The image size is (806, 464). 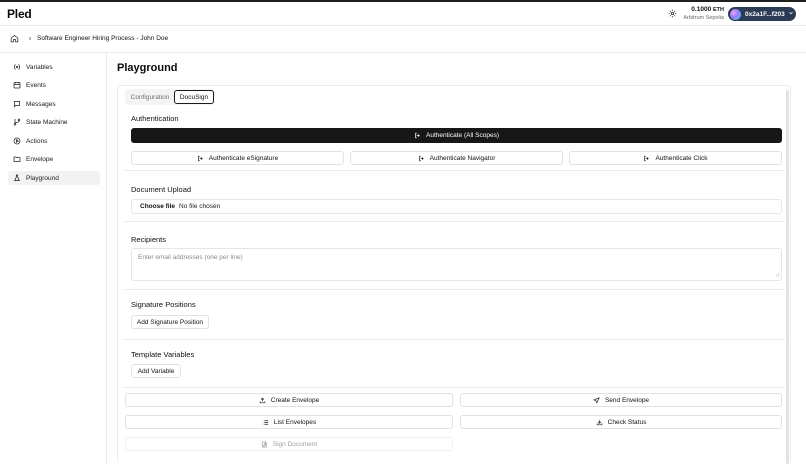 I want to click on git-branch-icon, so click(x=17, y=122).